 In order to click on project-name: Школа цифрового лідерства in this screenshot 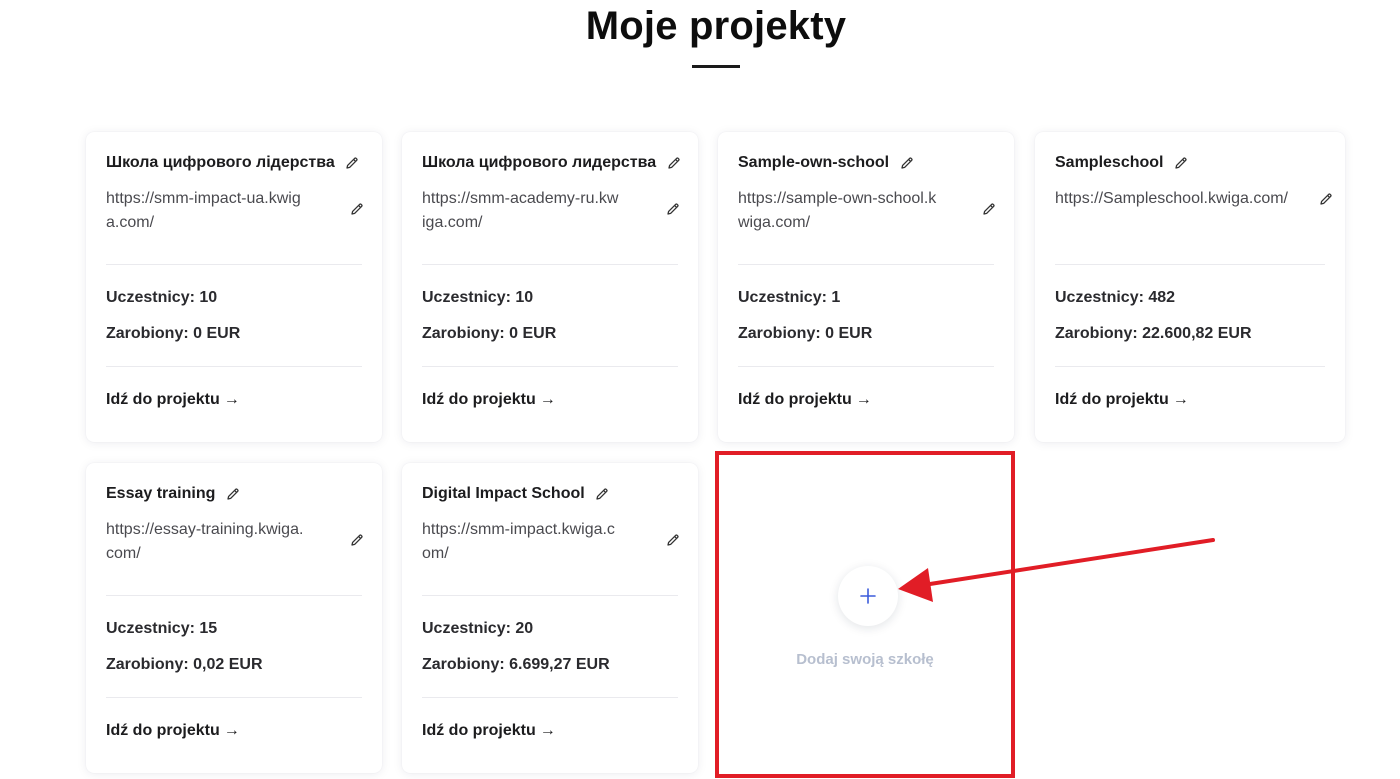, I will do `click(220, 162)`.